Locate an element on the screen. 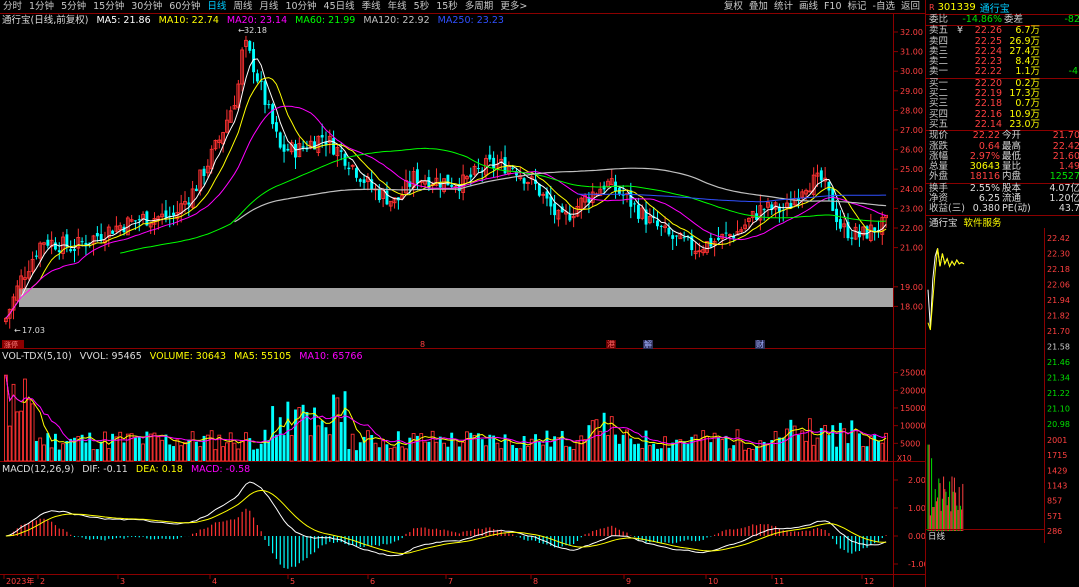  ask-row-4: 卖一 22.22 1.1万 -4 is located at coordinates (1002, 72).